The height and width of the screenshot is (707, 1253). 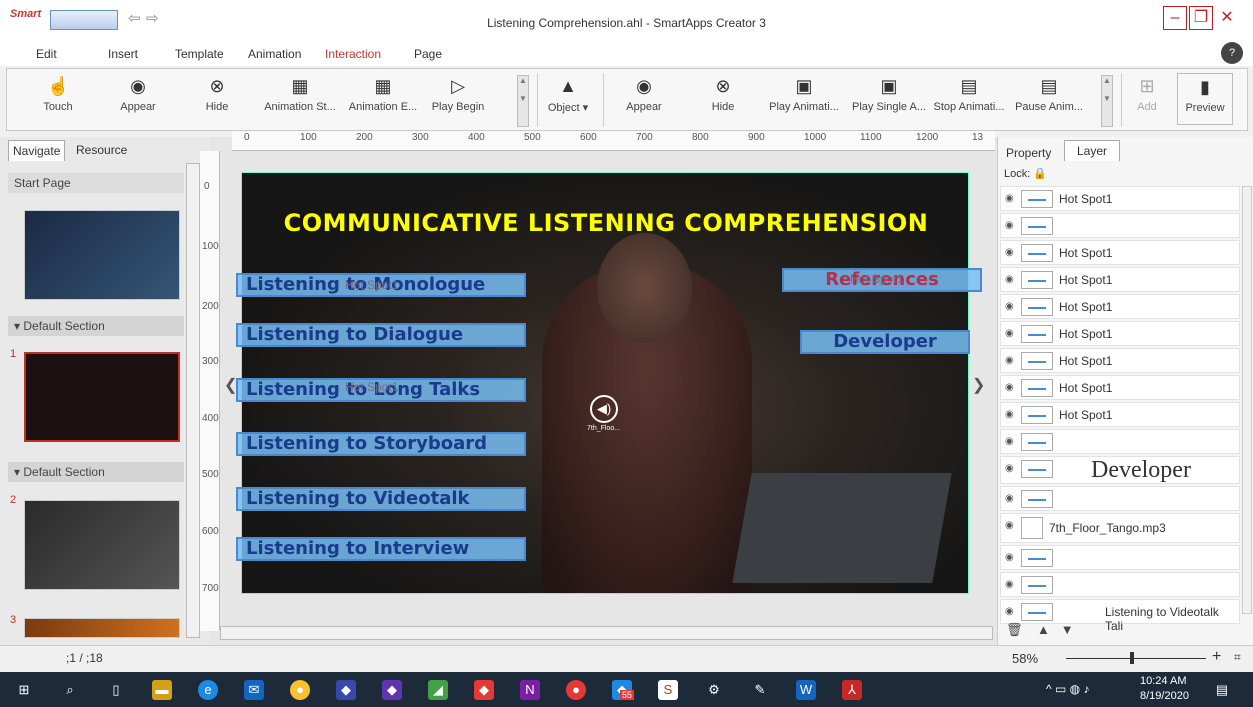 What do you see at coordinates (1232, 53) in the screenshot?
I see `help-icon: ?` at bounding box center [1232, 53].